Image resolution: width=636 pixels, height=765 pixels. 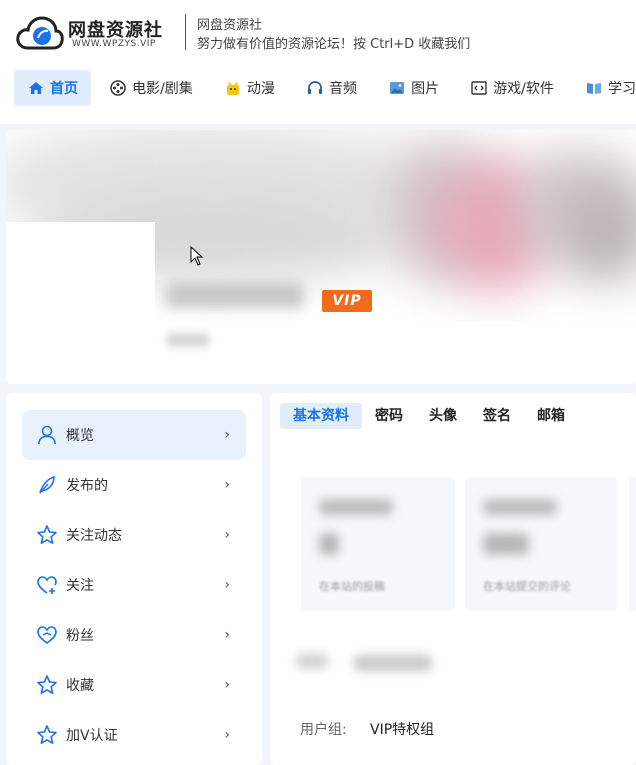 I want to click on avatar, so click(x=80, y=303).